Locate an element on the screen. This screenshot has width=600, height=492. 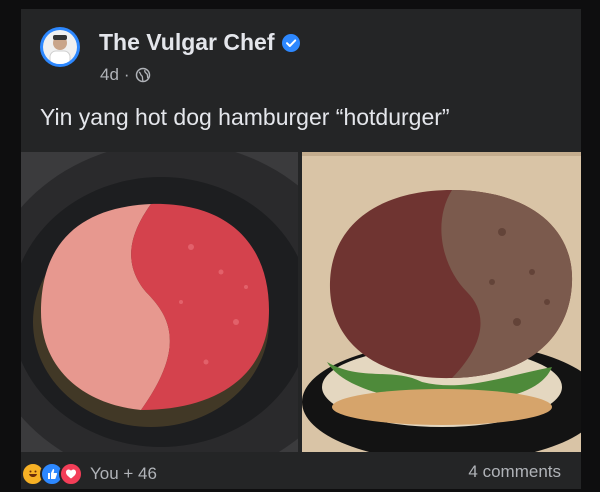
author-name: The Vulgar Chef is located at coordinates (187, 42).